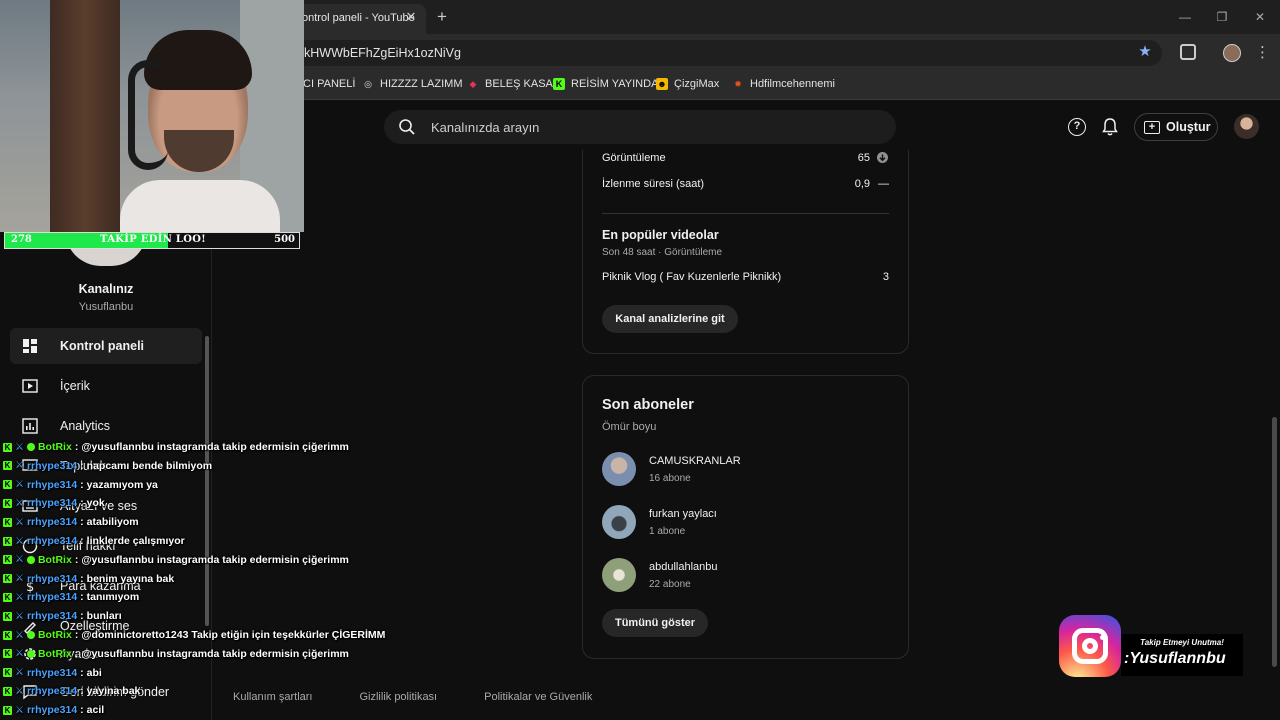 This screenshot has width=1280, height=720. Describe the element at coordinates (1246, 126) in the screenshot. I see `account-avatar` at that location.